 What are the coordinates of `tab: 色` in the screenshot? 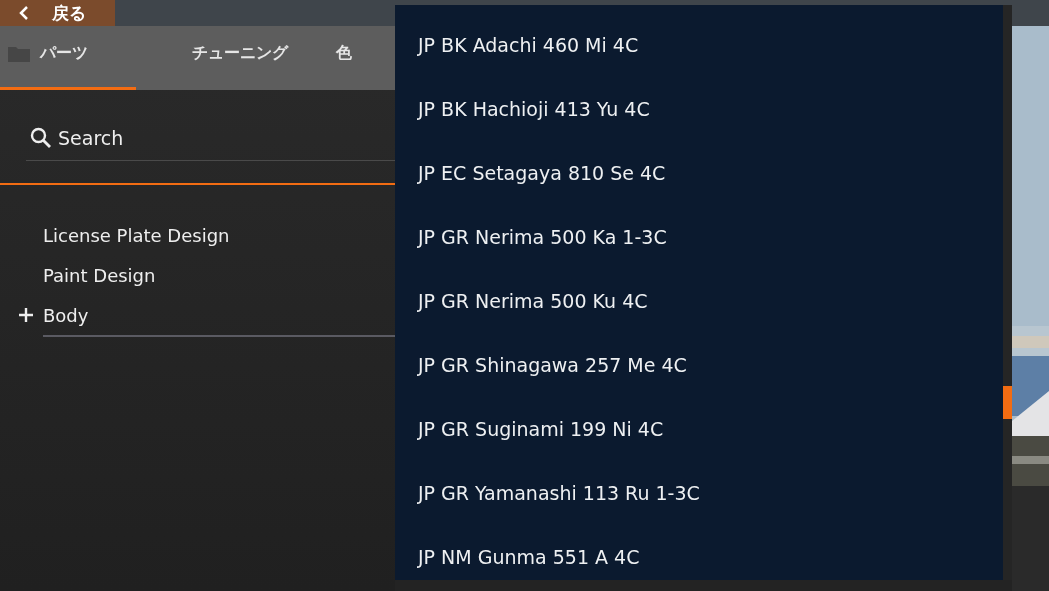 It's located at (356, 58).